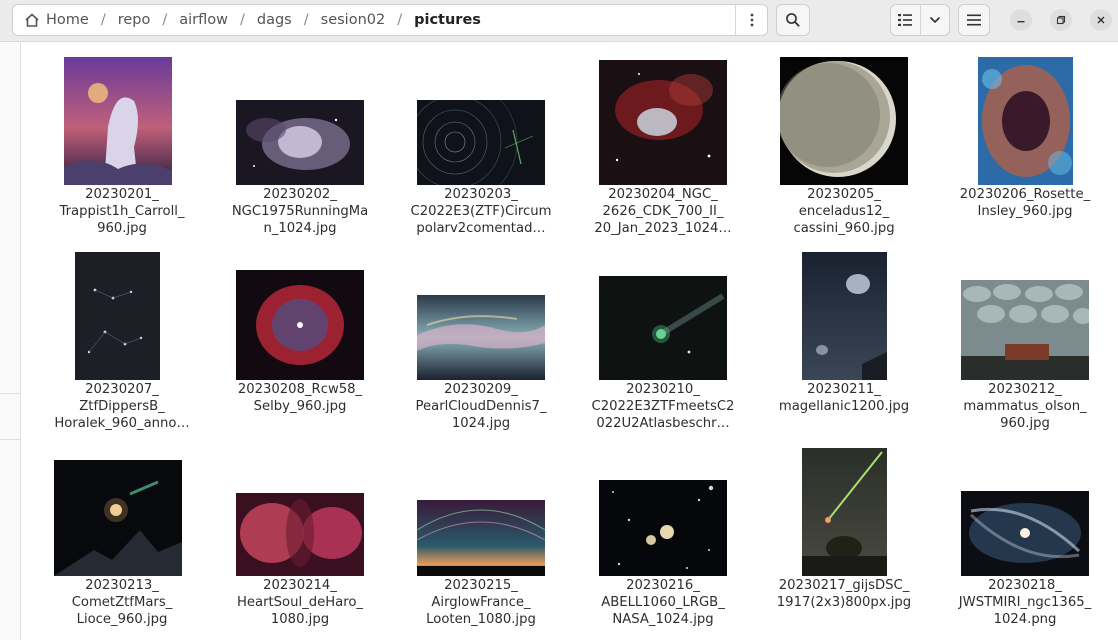  I want to click on file-item: 20230216_ ABELL1060_LRGB_ NASA_1024.jpg, so click(663, 537).